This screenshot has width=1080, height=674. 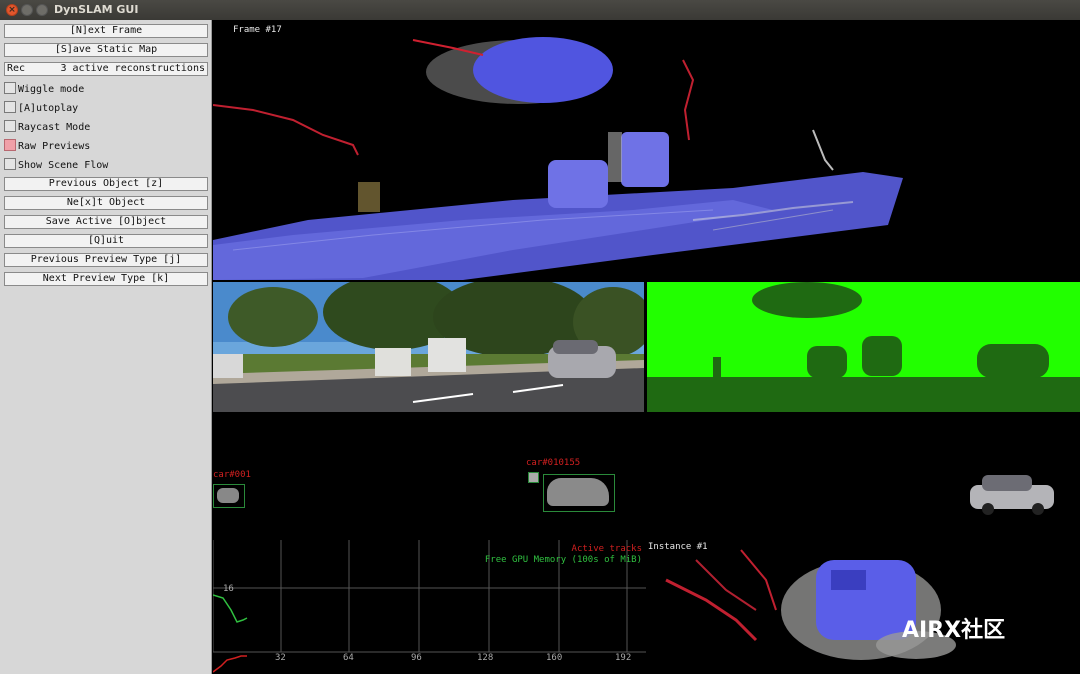 I want to click on next-object-button: Ne[x]t Object, so click(x=106, y=203).